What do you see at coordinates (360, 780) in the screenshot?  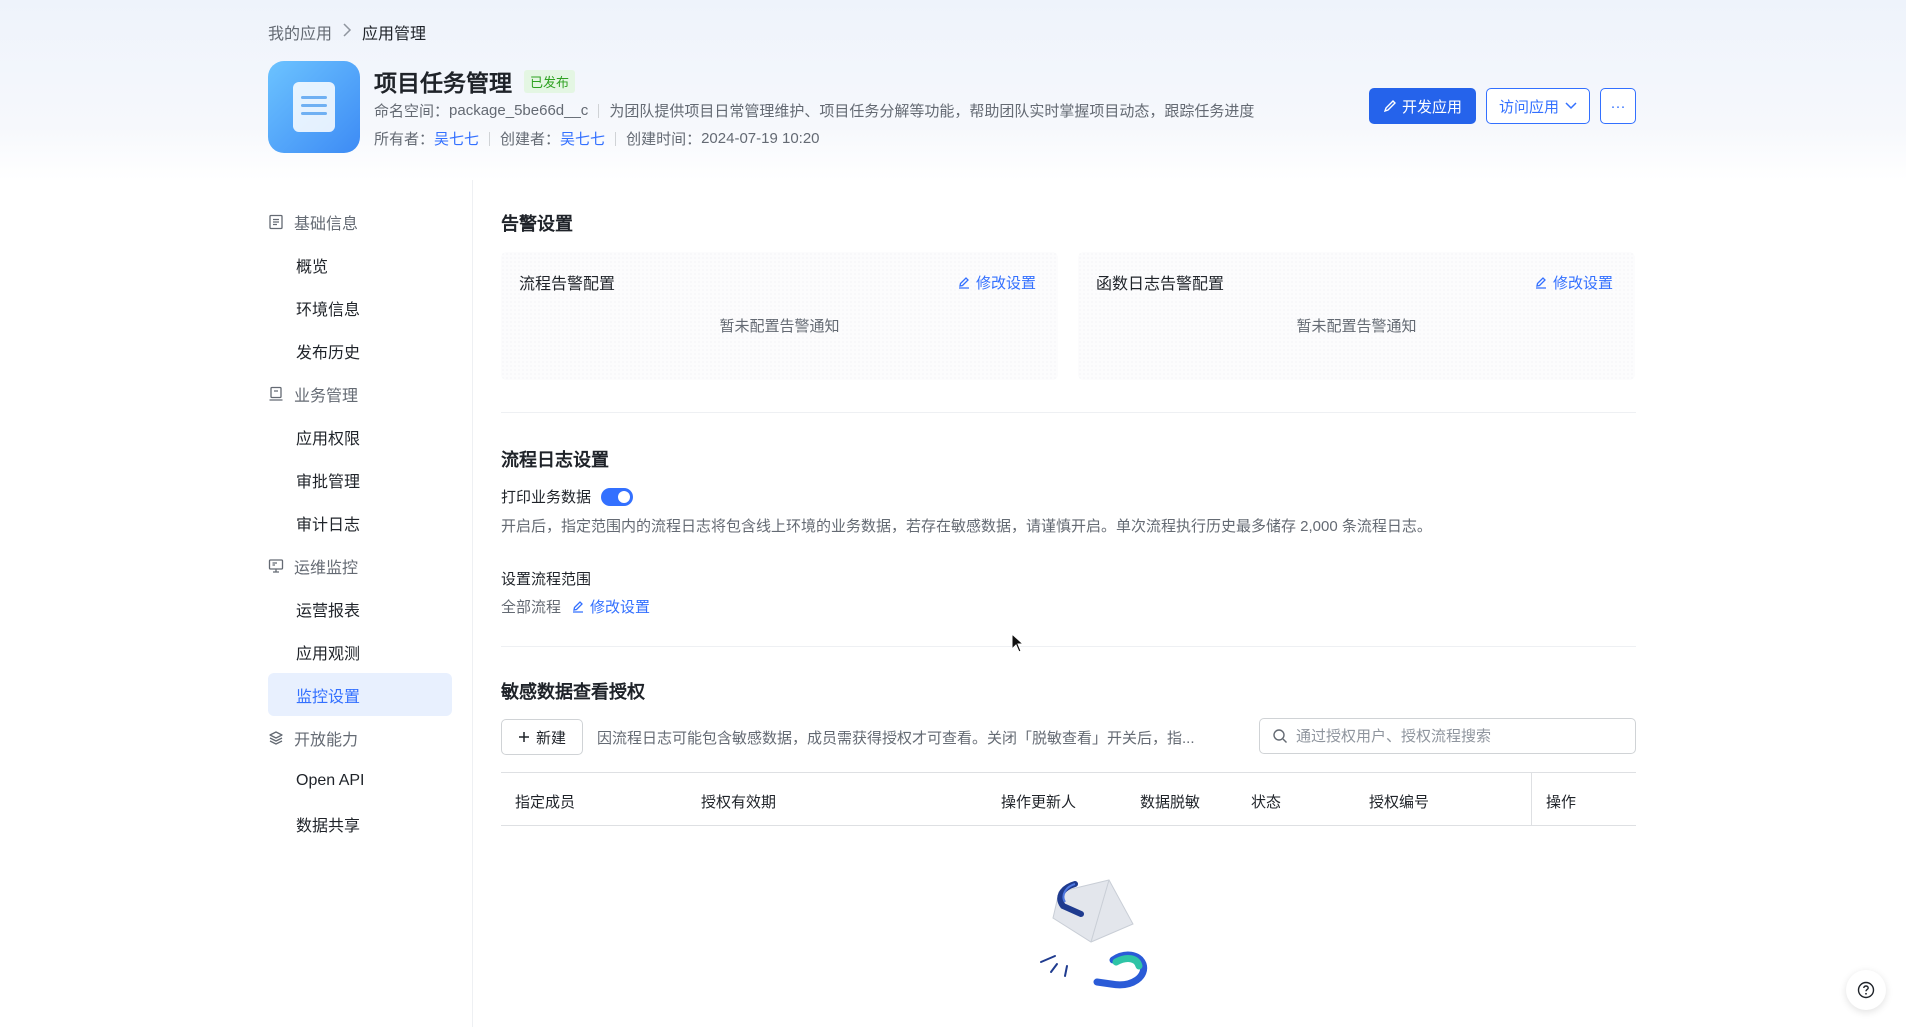 I see `sidebar-item-open-api: Open API` at bounding box center [360, 780].